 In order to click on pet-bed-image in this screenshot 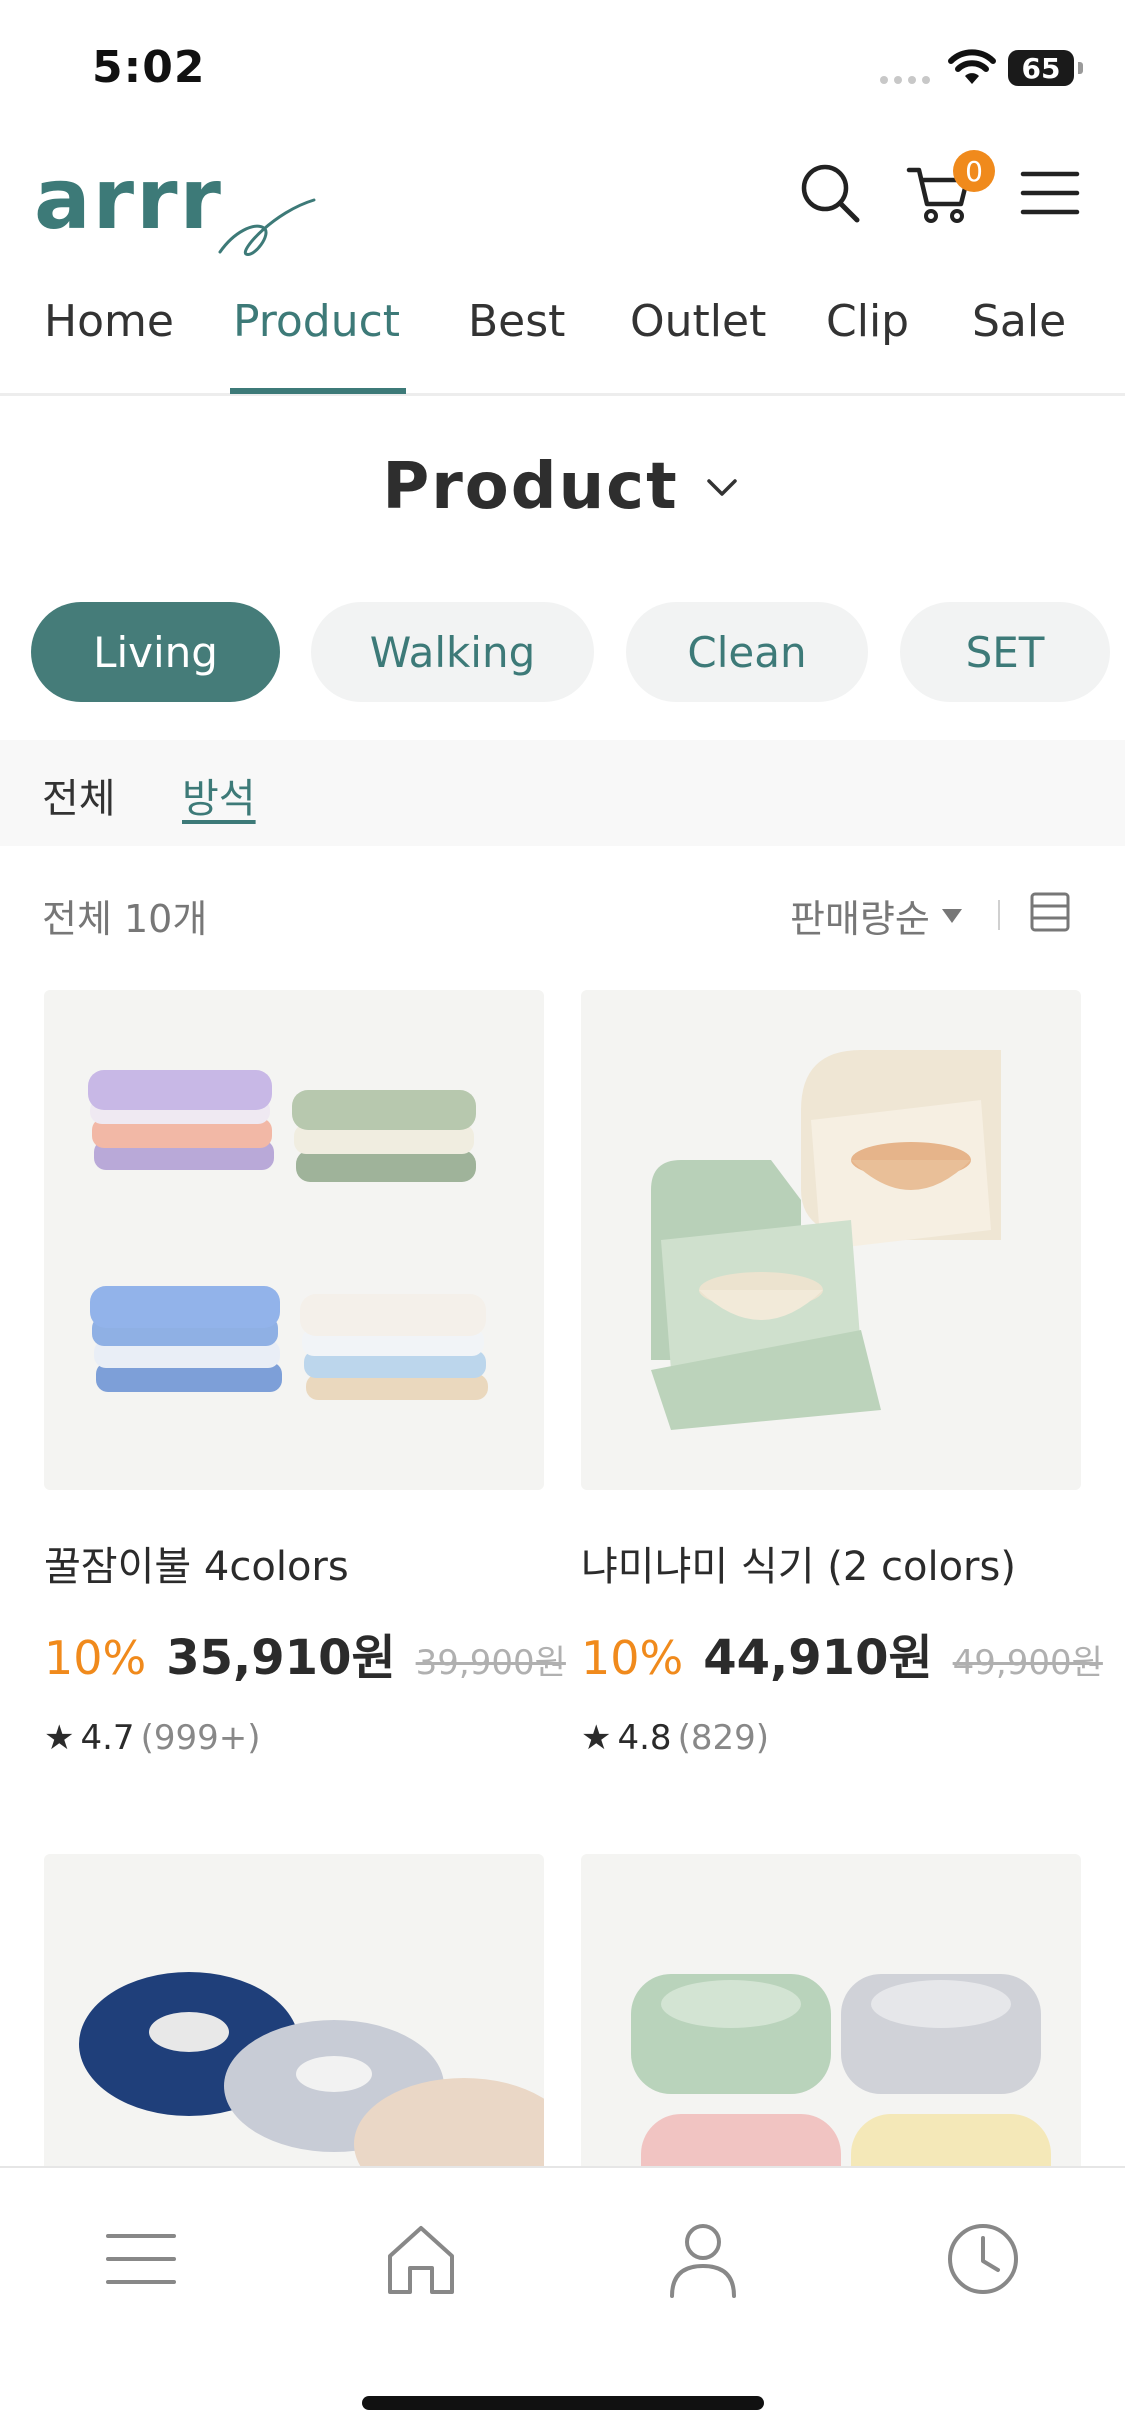, I will do `click(841, 2070)`.